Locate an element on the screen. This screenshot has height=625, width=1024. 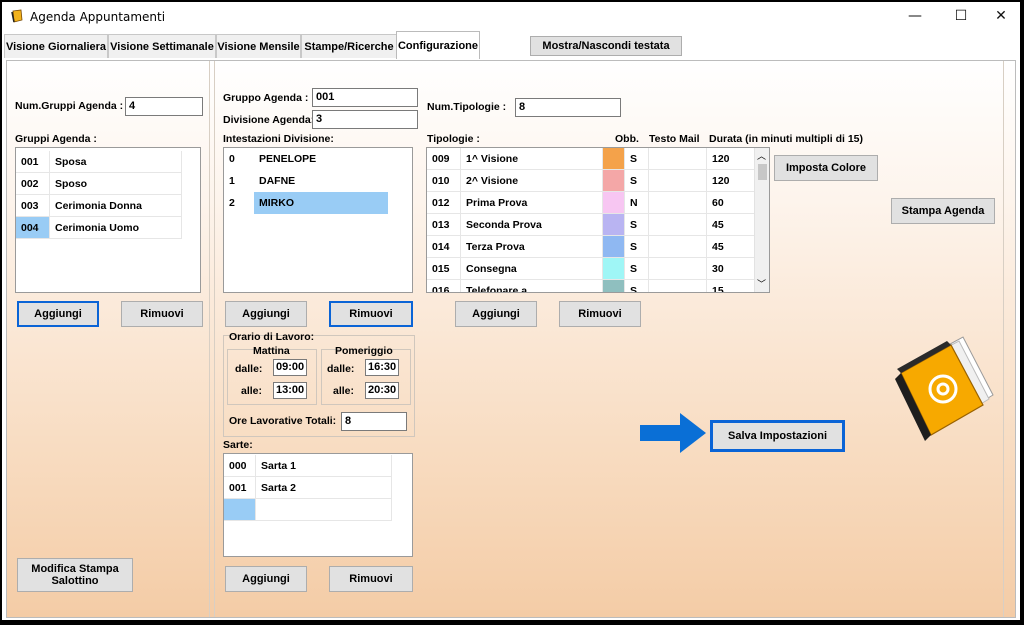
scroll-up-icon: ︿ is located at coordinates (761, 155).